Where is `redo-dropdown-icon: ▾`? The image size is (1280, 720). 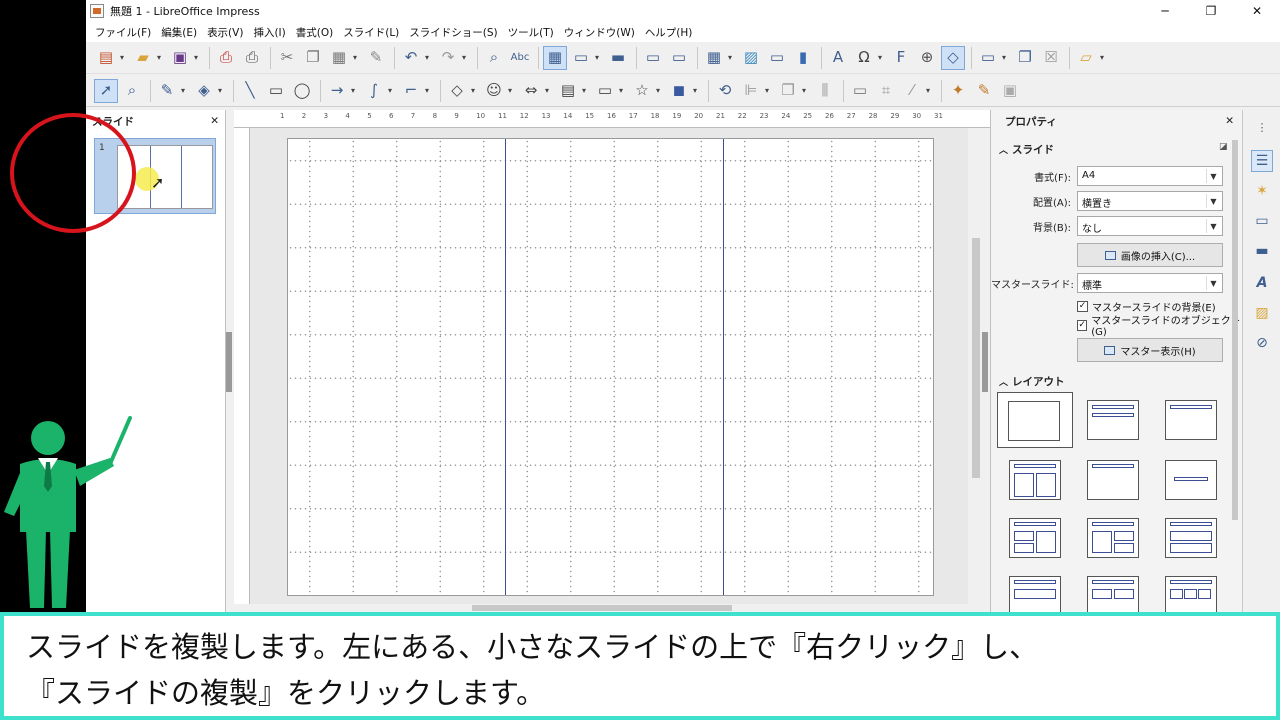 redo-dropdown-icon: ▾ is located at coordinates (466, 57).